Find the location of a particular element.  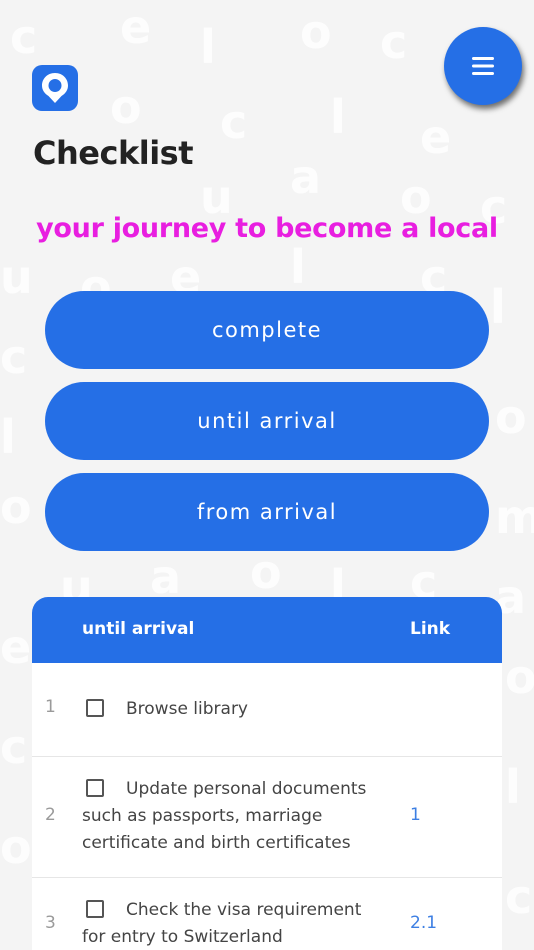

row-link: 2.1 is located at coordinates (423, 923).